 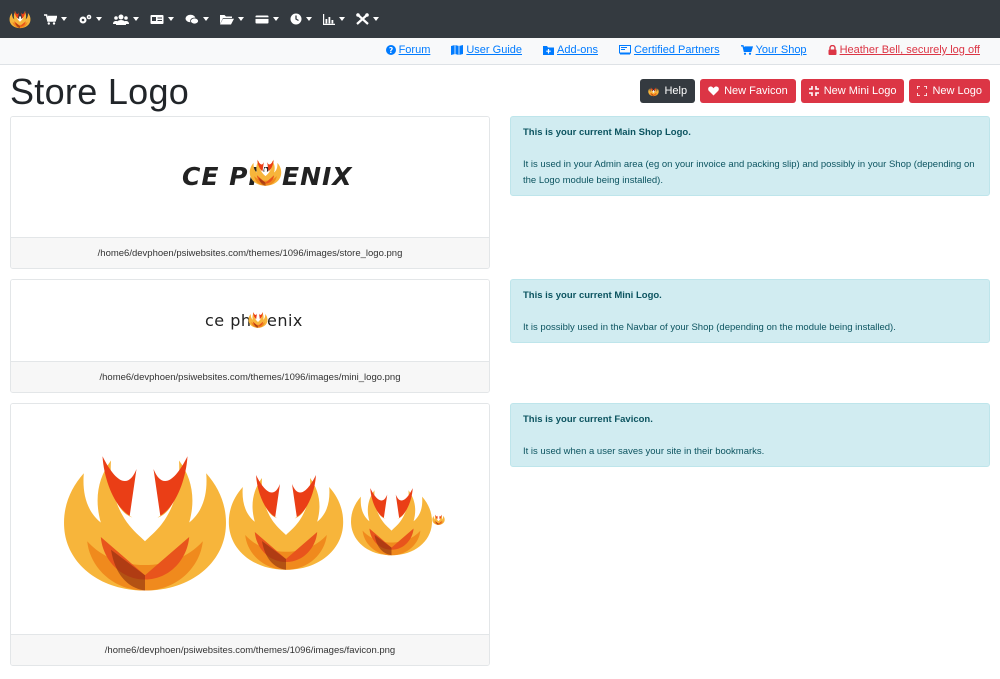 I want to click on history-menu, so click(x=301, y=19).